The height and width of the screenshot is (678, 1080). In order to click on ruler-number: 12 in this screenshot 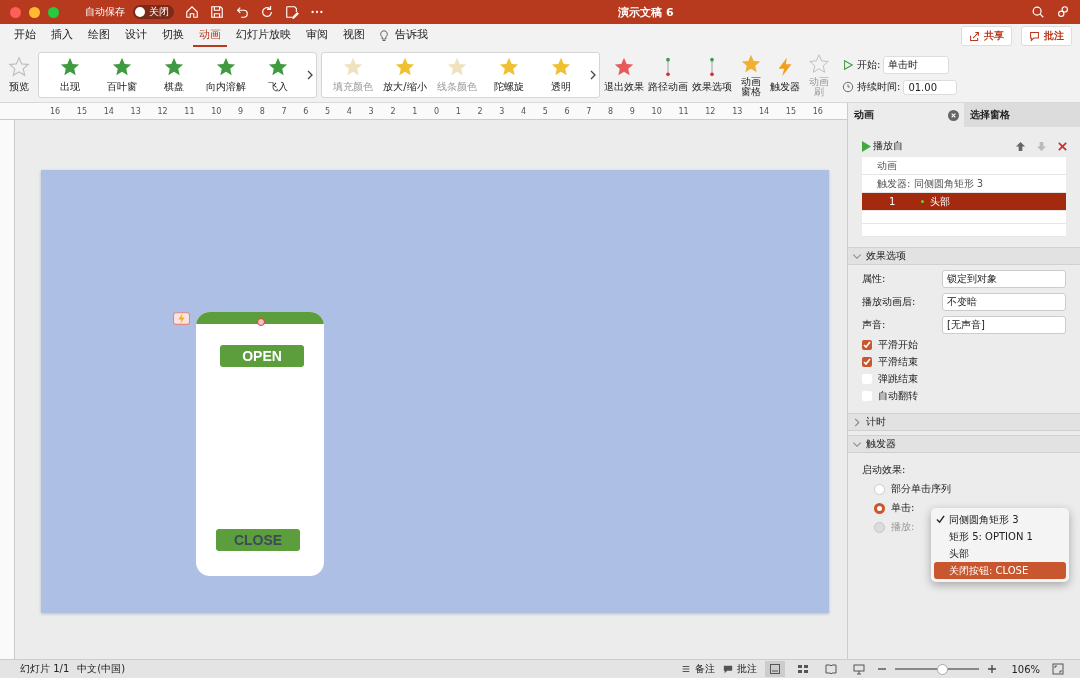, I will do `click(162, 111)`.